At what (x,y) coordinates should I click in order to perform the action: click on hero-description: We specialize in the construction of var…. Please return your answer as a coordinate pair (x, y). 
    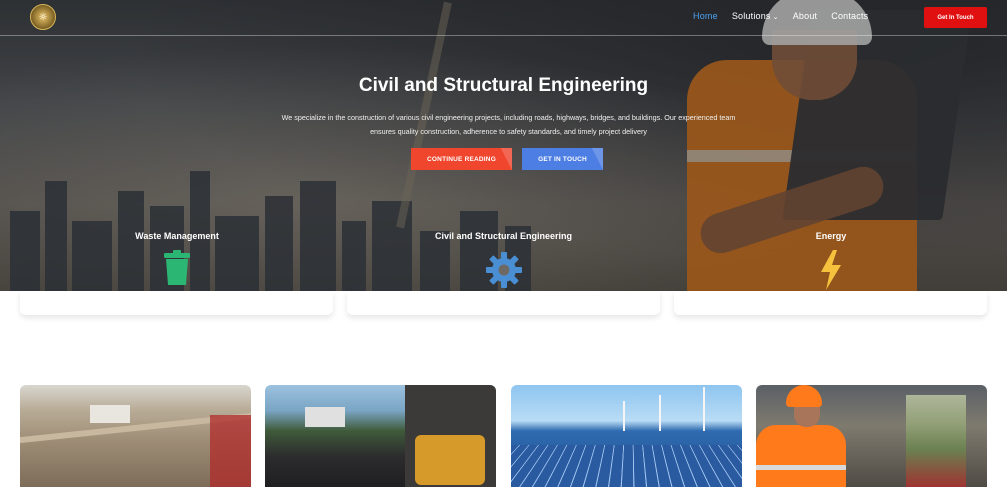
    Looking at the image, I should click on (508, 125).